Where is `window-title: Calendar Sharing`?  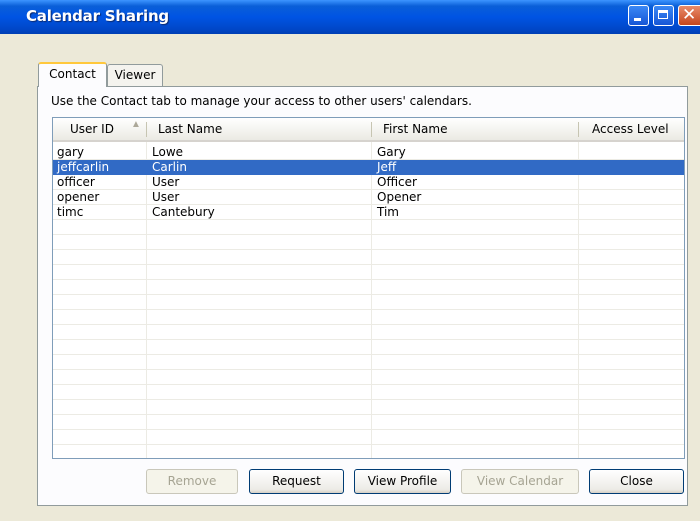
window-title: Calendar Sharing is located at coordinates (97, 16).